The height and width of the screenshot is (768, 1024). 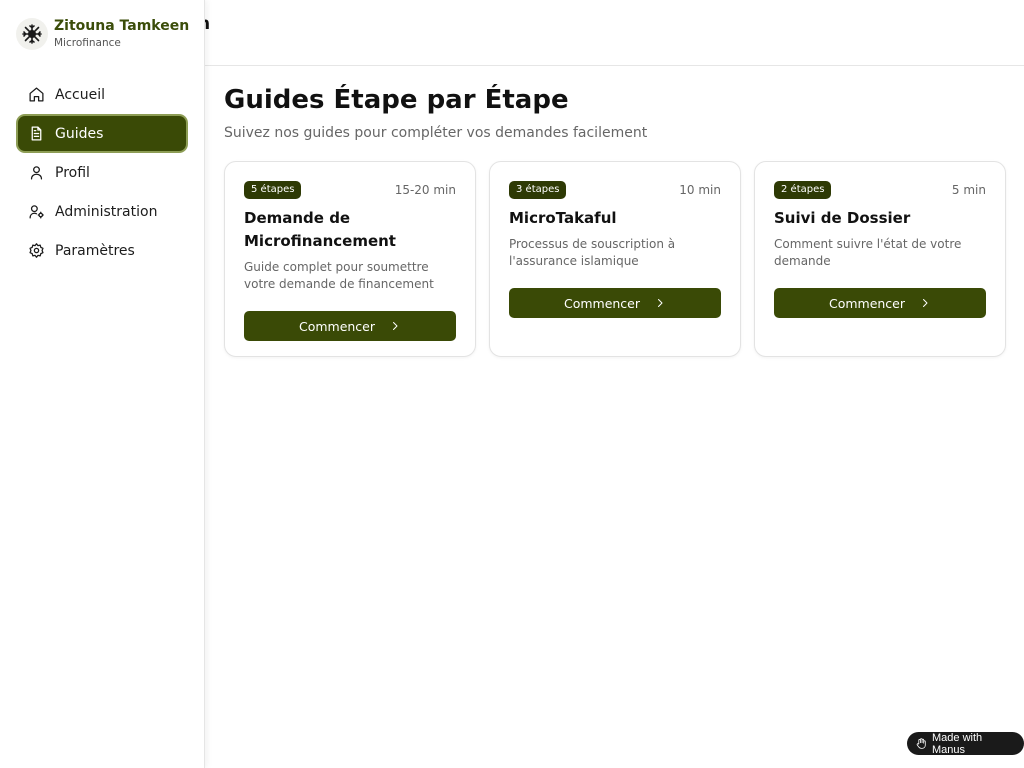 I want to click on home-icon, so click(x=36, y=95).